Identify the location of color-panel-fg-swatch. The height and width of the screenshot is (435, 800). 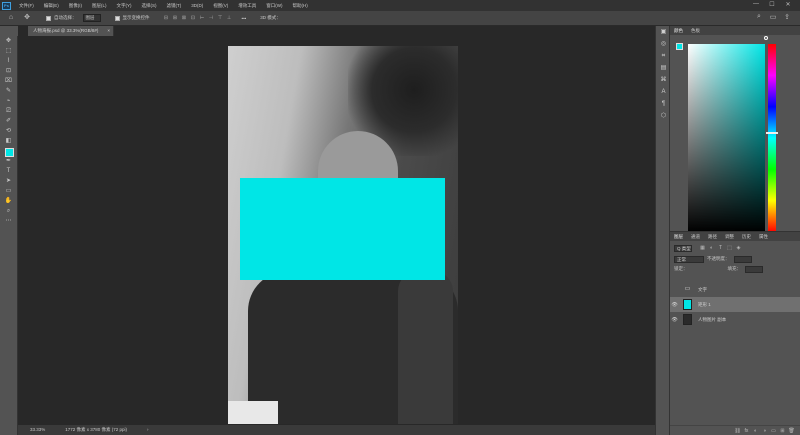
(679, 46).